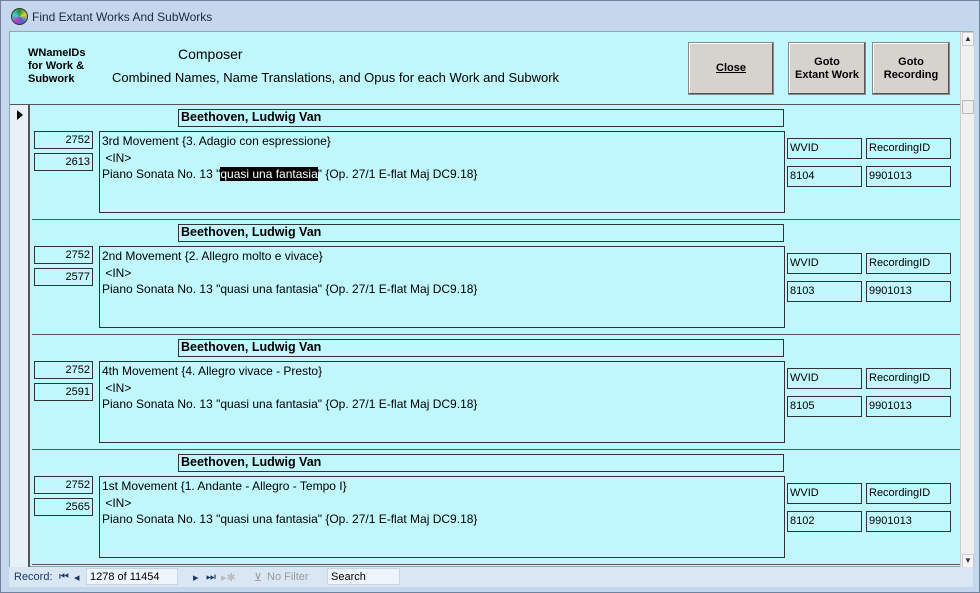  Describe the element at coordinates (490, 16) in the screenshot. I see `title-bar: Find Extant Works And SubWorks` at that location.